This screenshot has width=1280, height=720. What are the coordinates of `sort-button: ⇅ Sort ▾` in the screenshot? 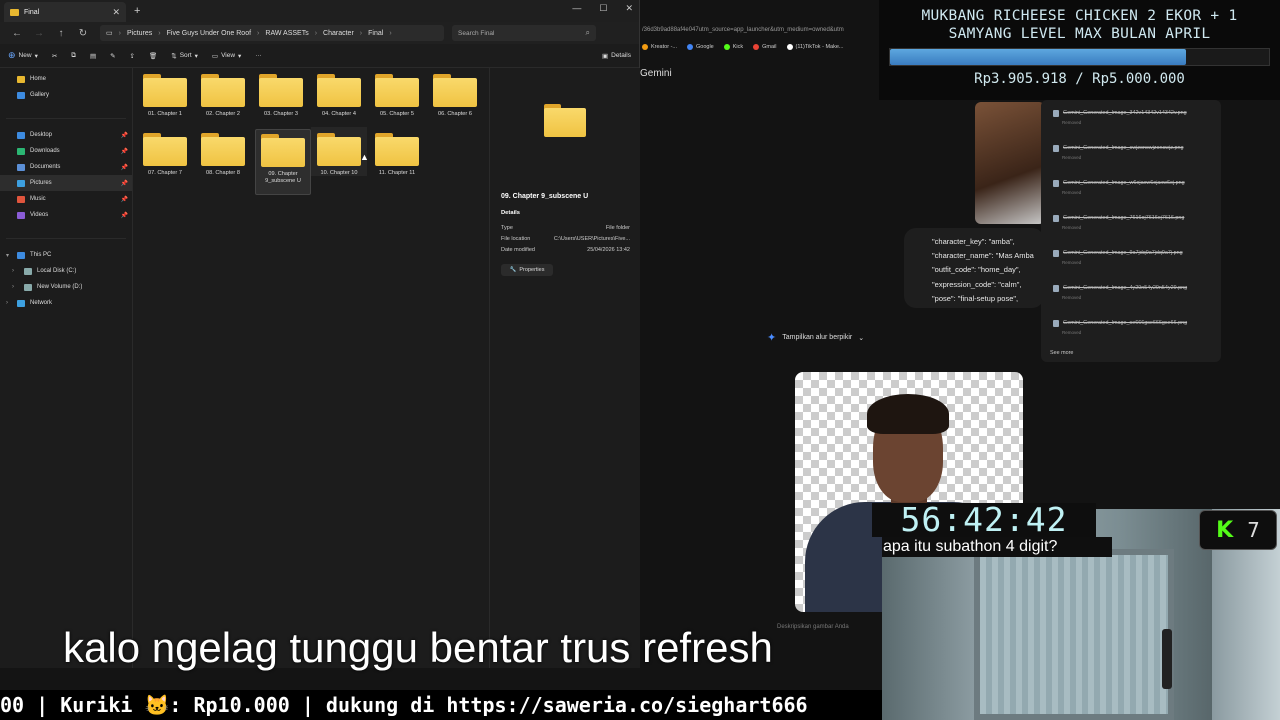 It's located at (184, 56).